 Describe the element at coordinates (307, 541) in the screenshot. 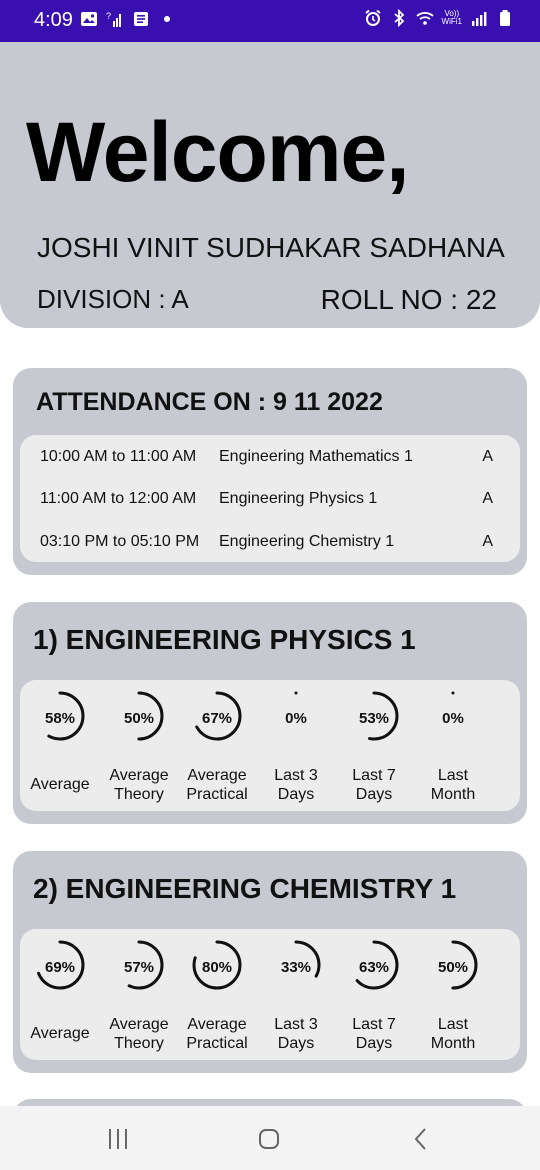

I see `attendance-subject: Engineering Chemistry 1` at that location.